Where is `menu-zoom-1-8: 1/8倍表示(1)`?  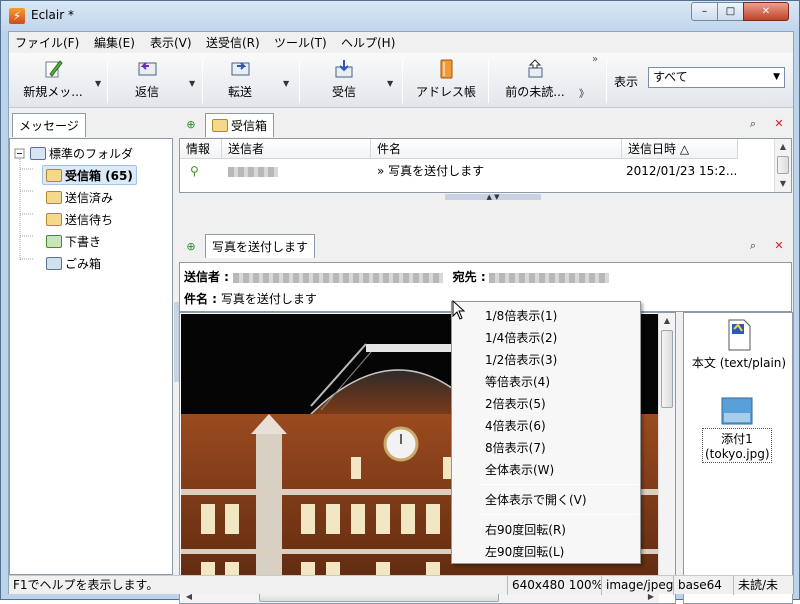
menu-zoom-1-8: 1/8倍表示(1) is located at coordinates (521, 315).